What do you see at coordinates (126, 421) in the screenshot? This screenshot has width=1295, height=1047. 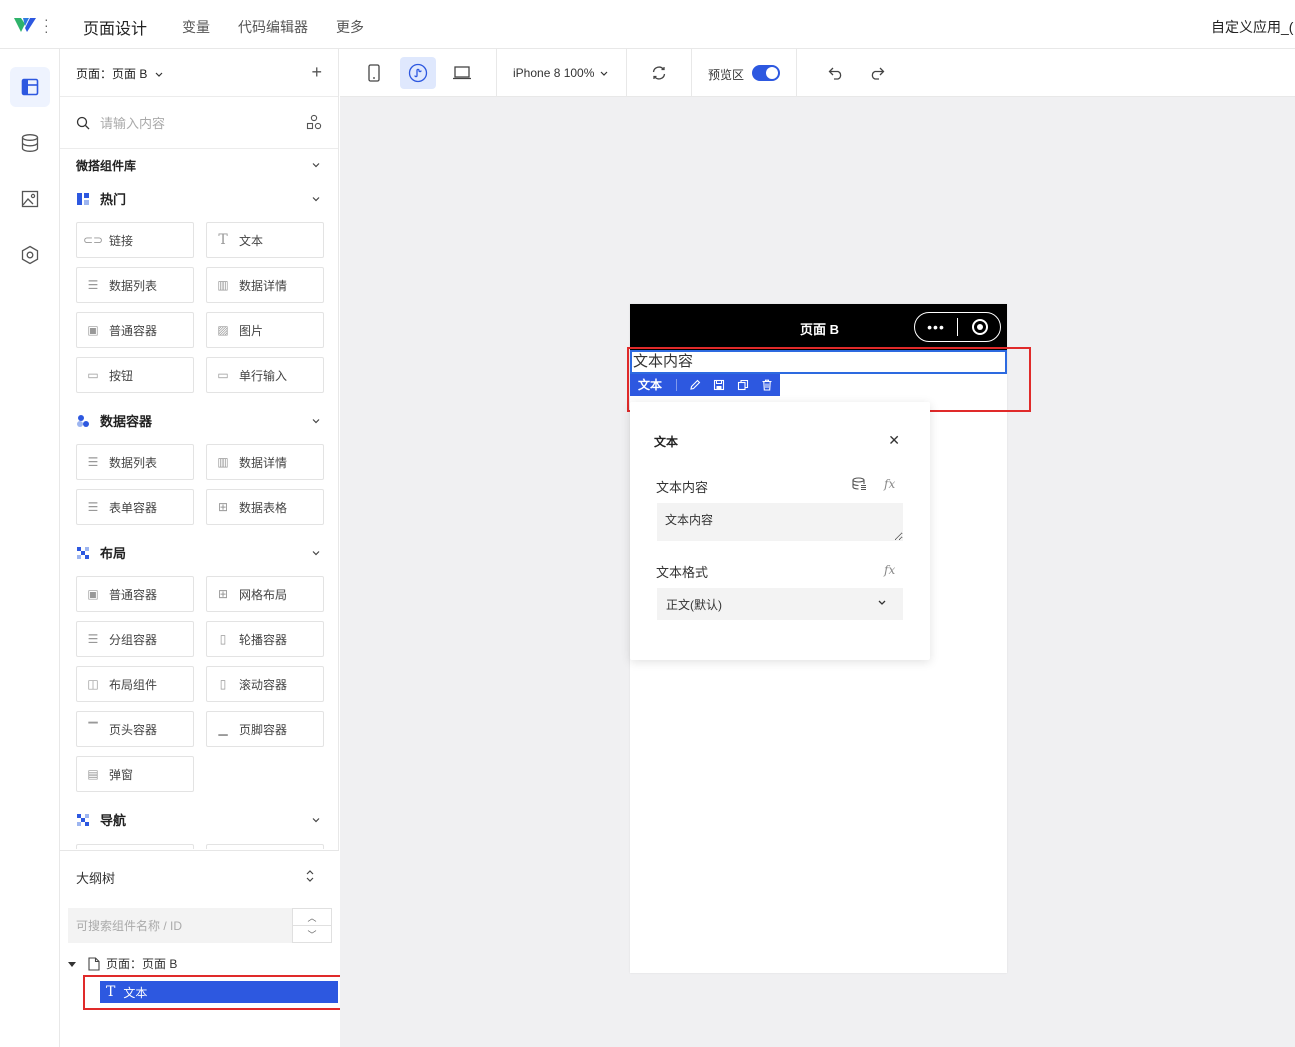 I see `category-label: 数据容器` at bounding box center [126, 421].